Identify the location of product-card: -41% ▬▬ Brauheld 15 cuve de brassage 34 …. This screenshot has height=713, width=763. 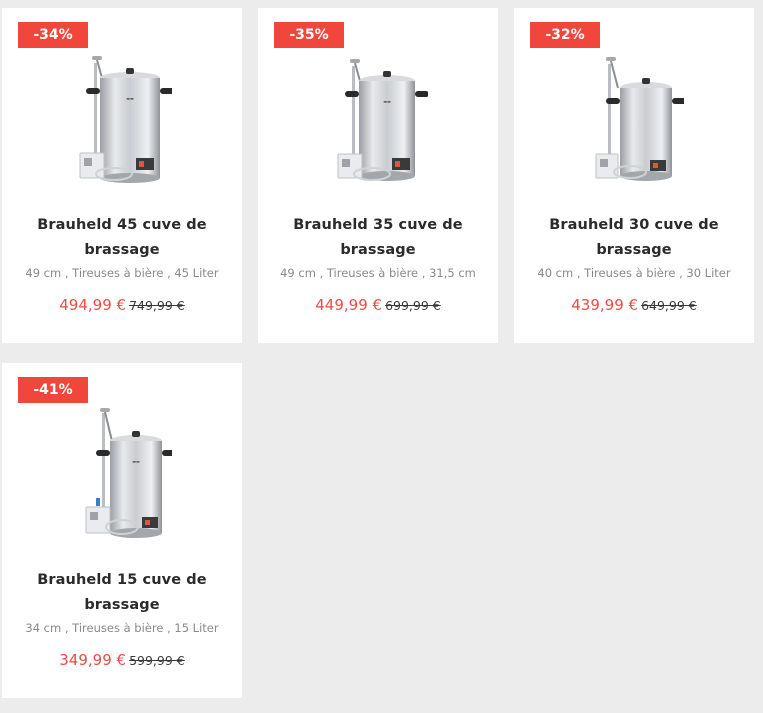
(122, 530).